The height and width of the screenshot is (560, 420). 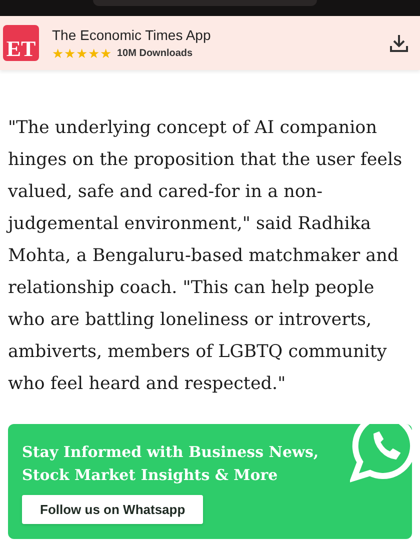 I want to click on star-rating: ★★★★★, so click(x=82, y=53).